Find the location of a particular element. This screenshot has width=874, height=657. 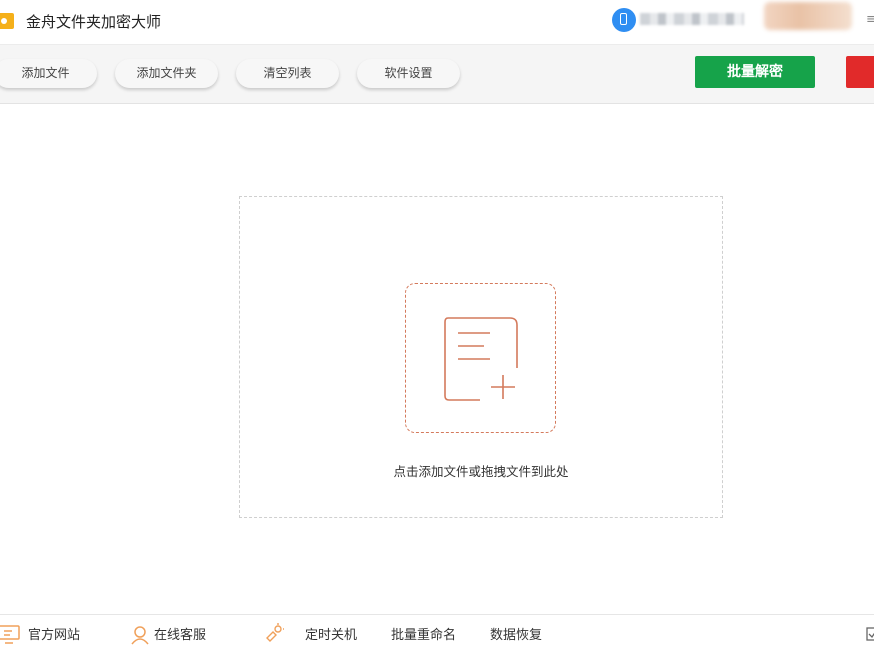

user-avatar-blurred is located at coordinates (808, 16).